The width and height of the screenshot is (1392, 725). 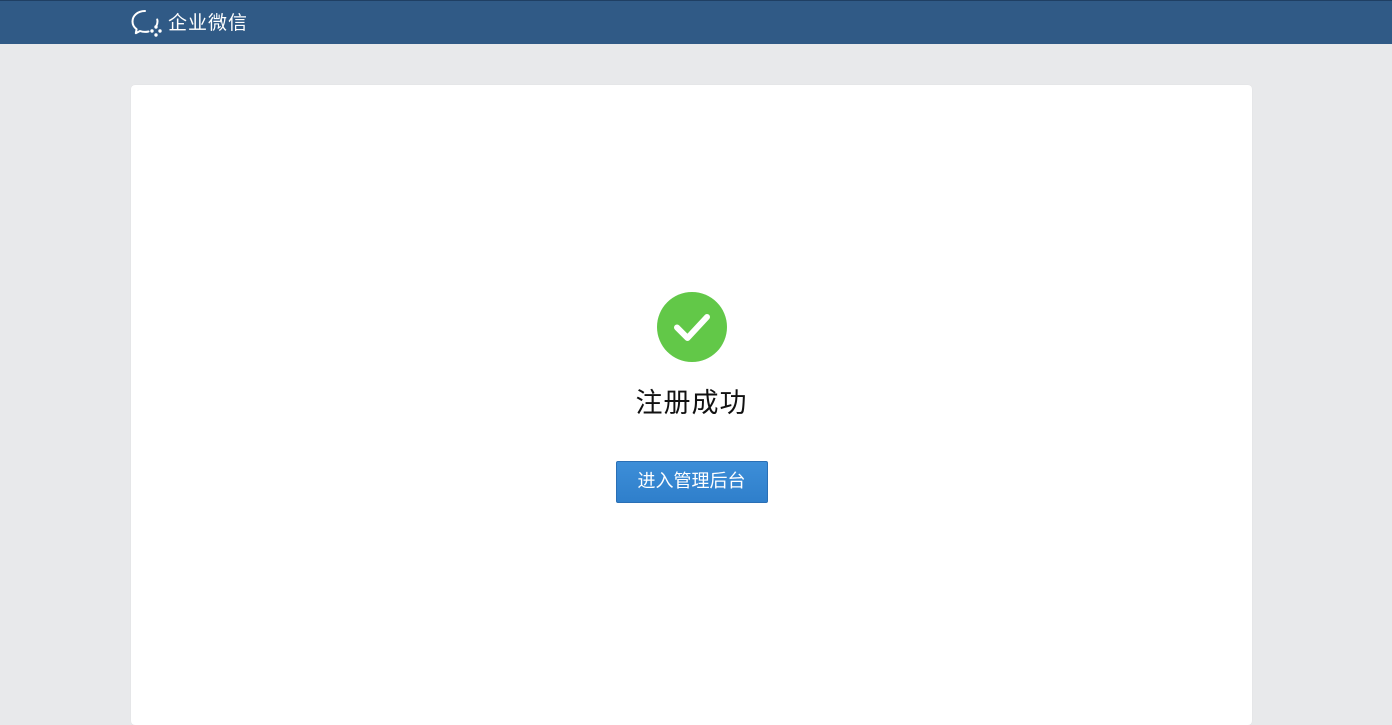 I want to click on success-title: 注册成功, so click(x=691, y=403).